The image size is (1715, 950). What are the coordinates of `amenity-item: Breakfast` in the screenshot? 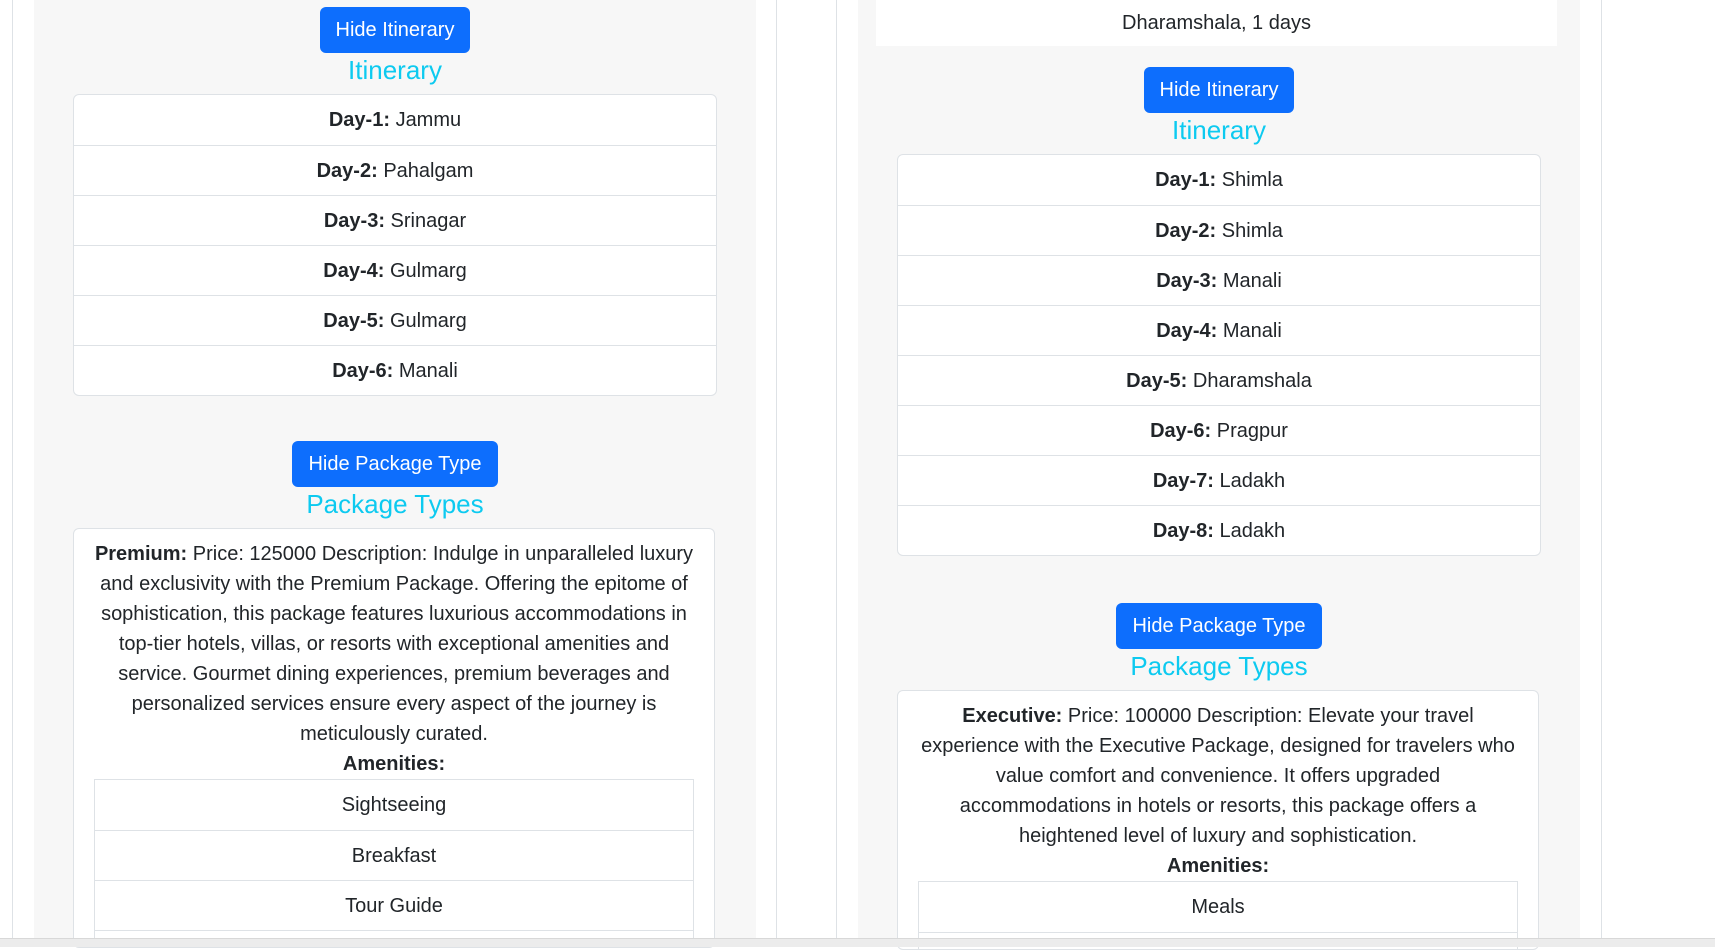 It's located at (394, 855).